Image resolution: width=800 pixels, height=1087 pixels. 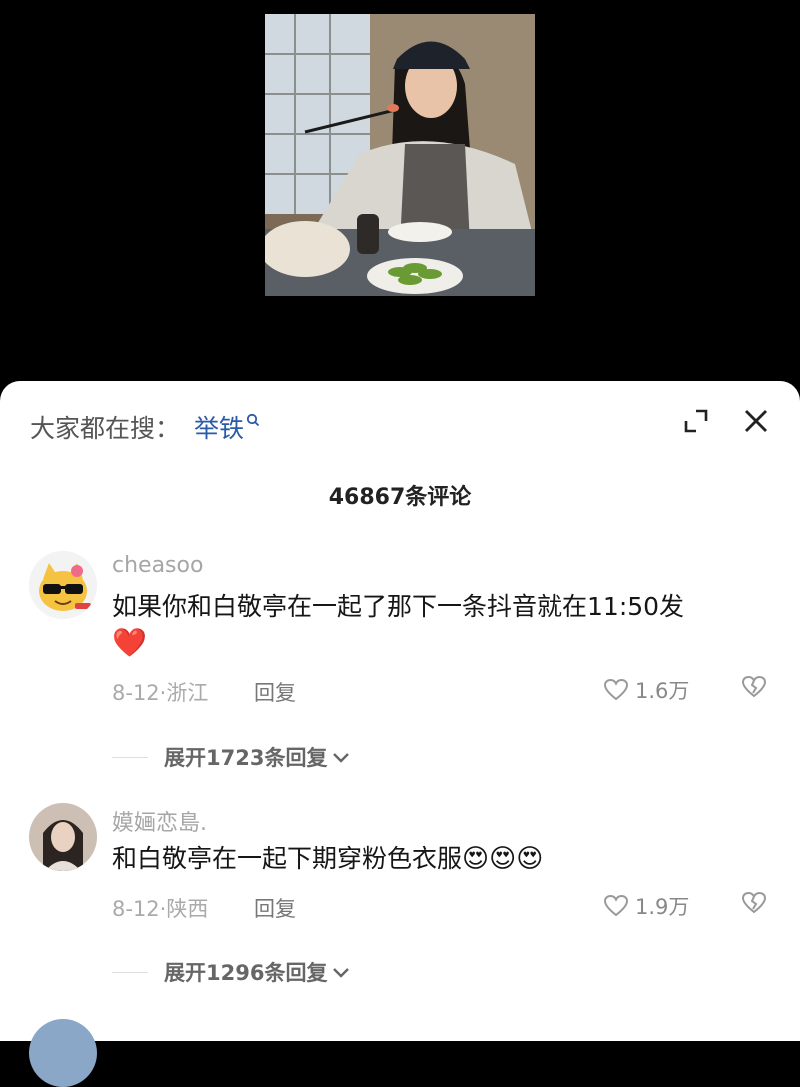 What do you see at coordinates (157, 565) in the screenshot?
I see `comment-username: cheasoo` at bounding box center [157, 565].